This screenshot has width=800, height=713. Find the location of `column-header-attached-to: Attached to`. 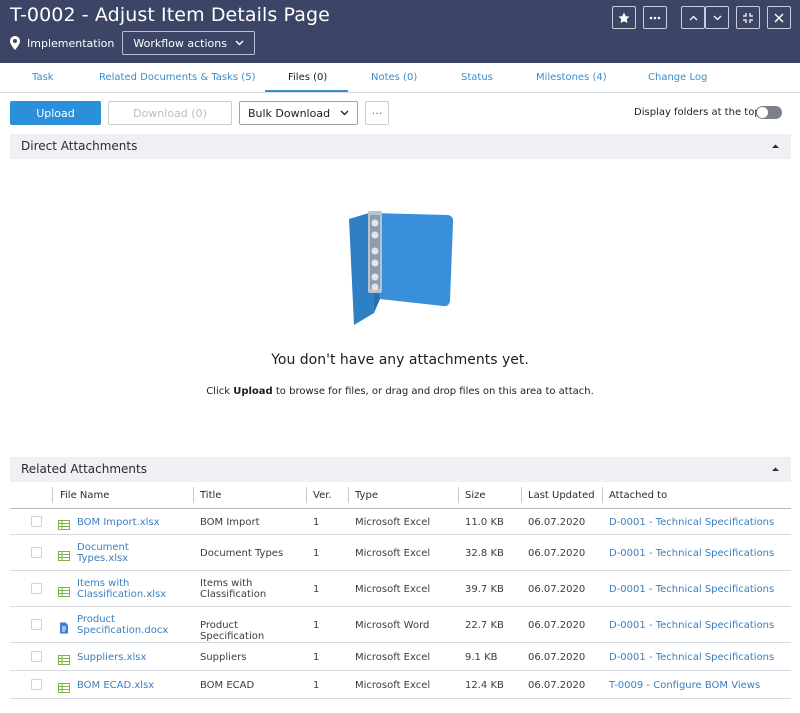

column-header-attached-to: Attached to is located at coordinates (638, 495).